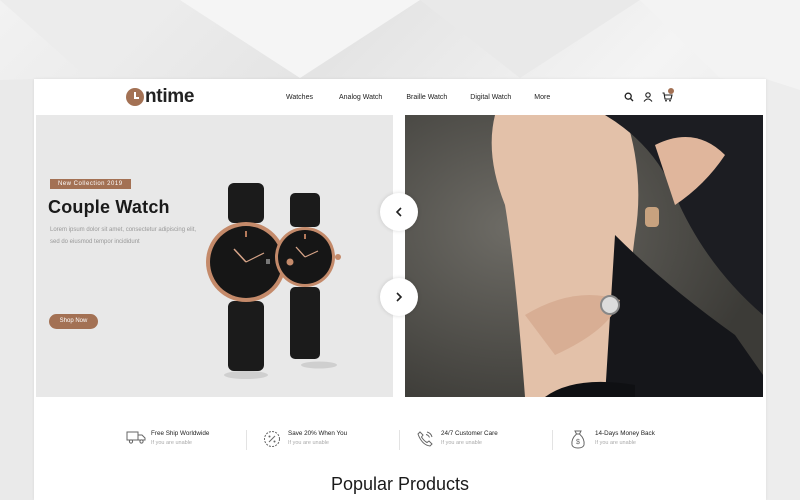 The image size is (800, 500). Describe the element at coordinates (360, 97) in the screenshot. I see `nav-item-analog-watch: Analog Watch` at that location.